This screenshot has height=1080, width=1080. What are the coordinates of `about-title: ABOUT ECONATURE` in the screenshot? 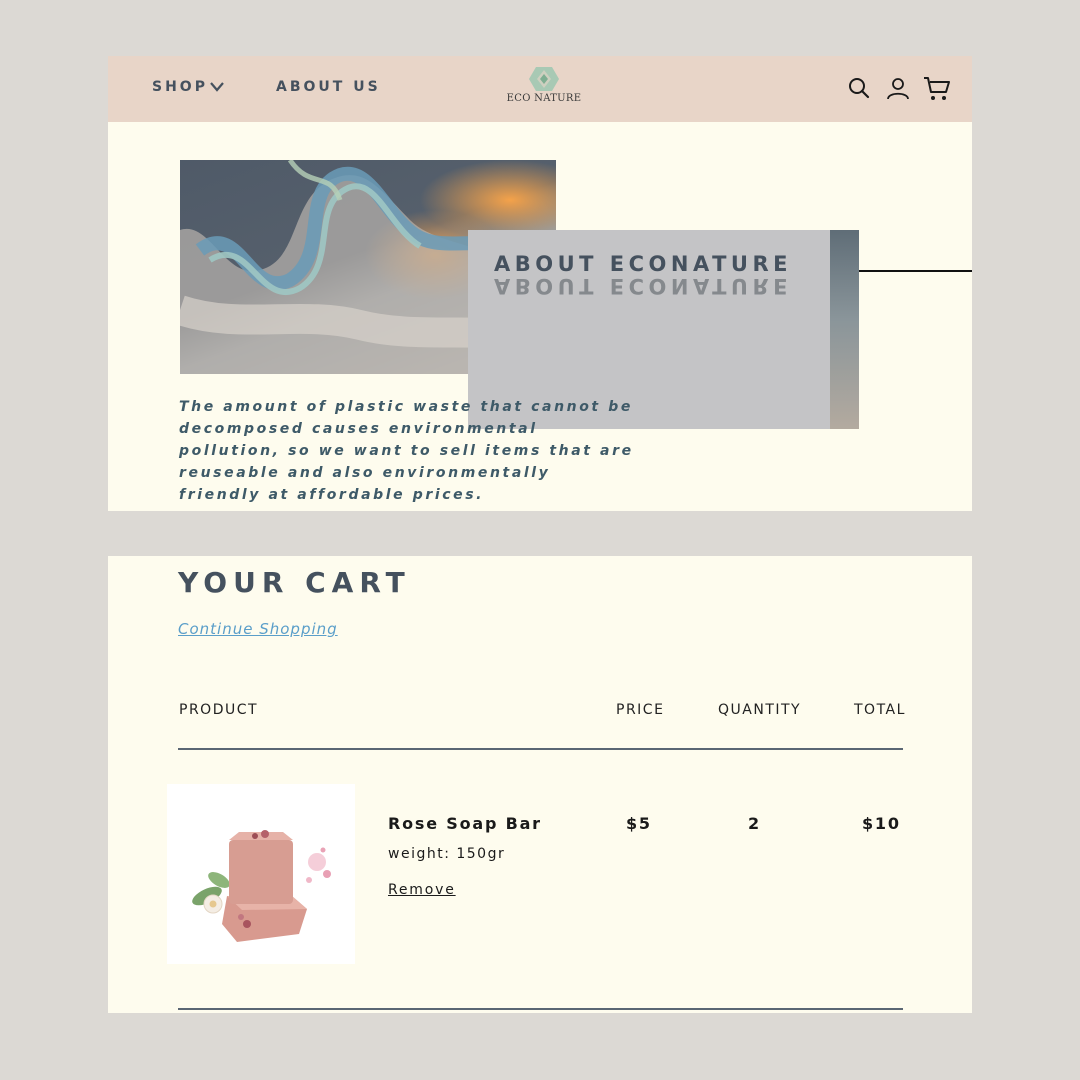 It's located at (643, 264).